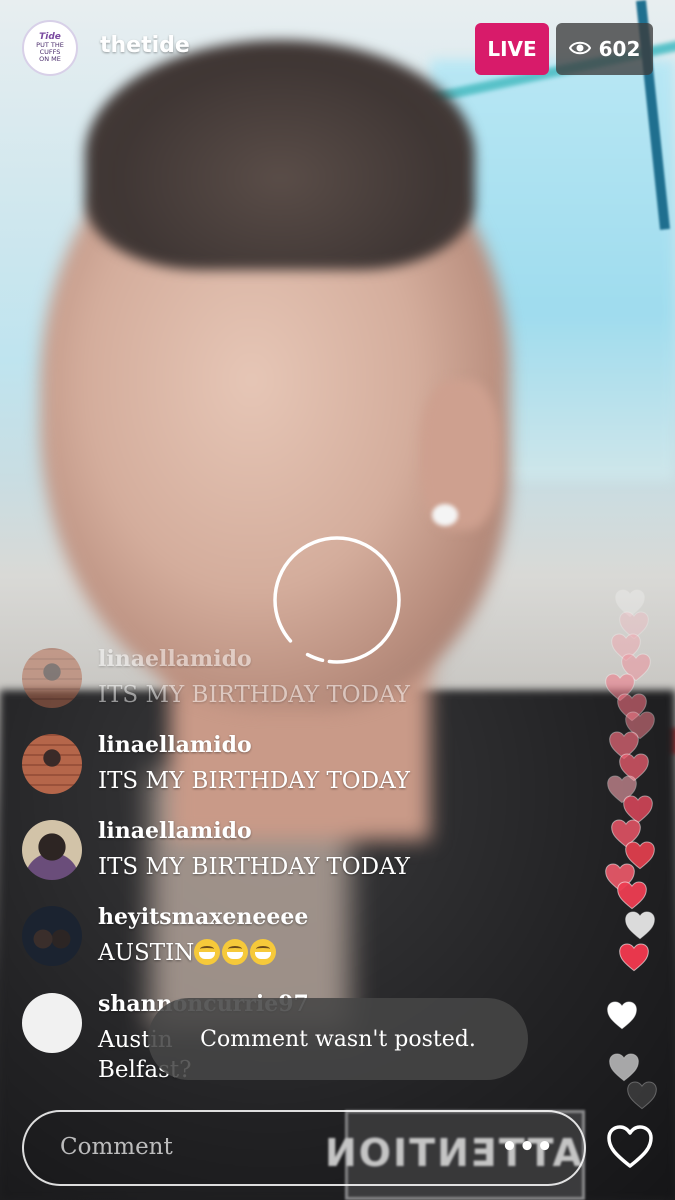 The image size is (675, 1200). I want to click on avatar-logo-line: ON ME, so click(50, 59).